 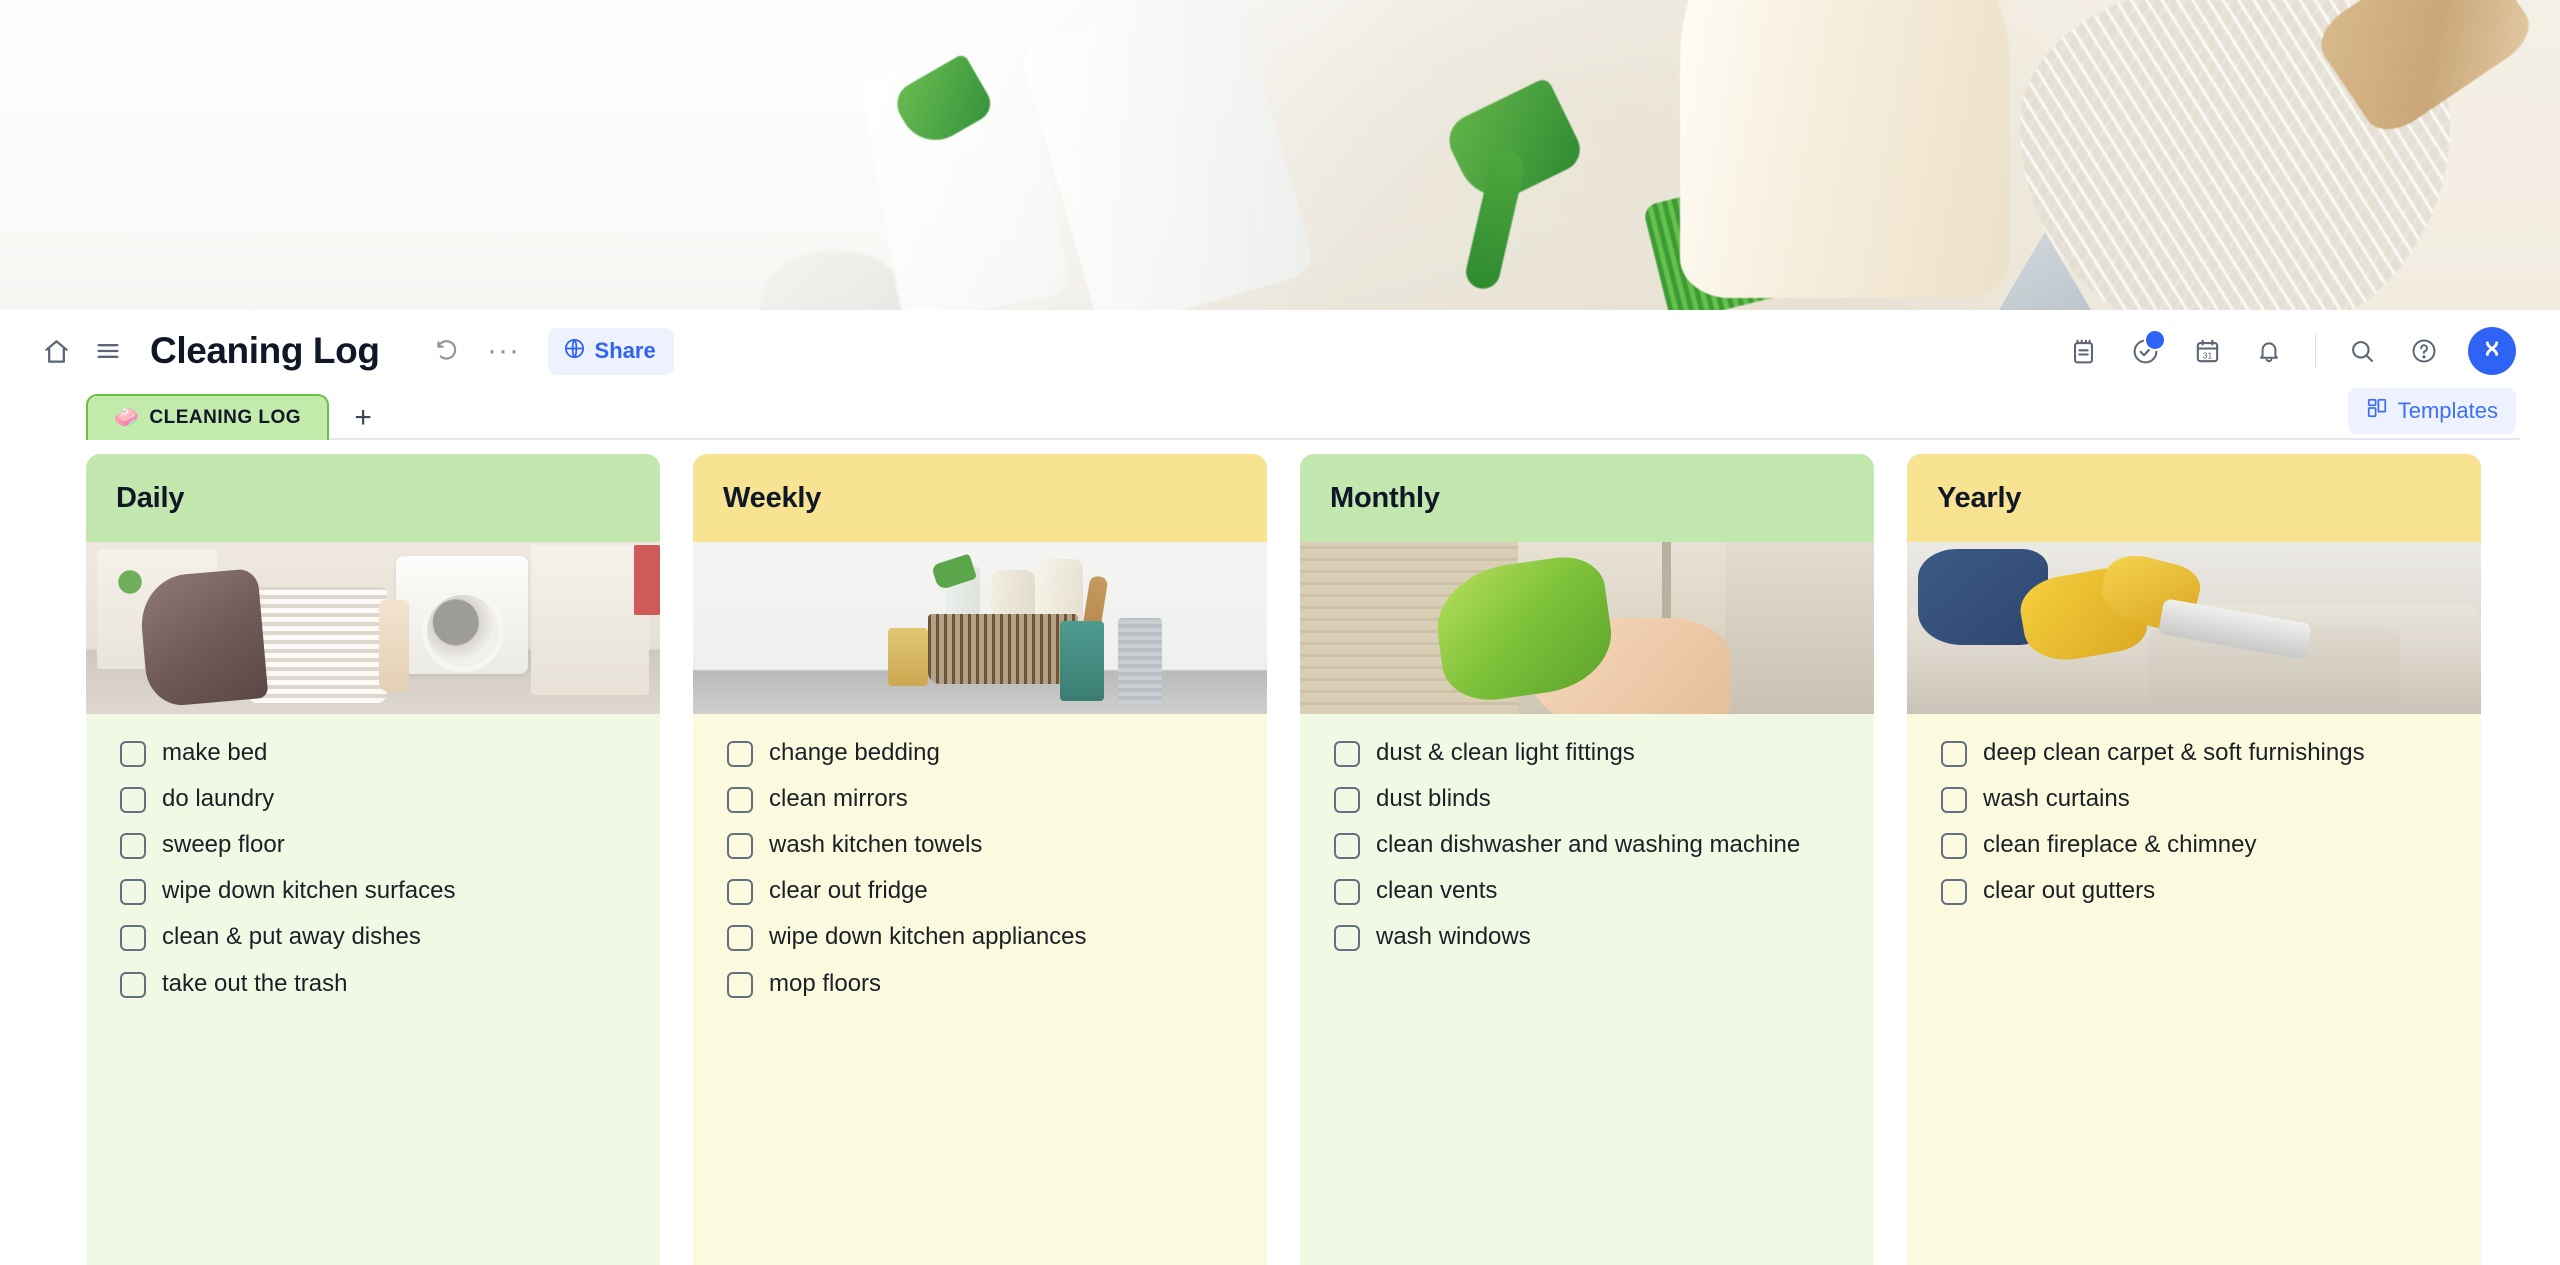 What do you see at coordinates (1280, 351) in the screenshot?
I see `top-toolbar: Cleaning Log ··· Share 31` at bounding box center [1280, 351].